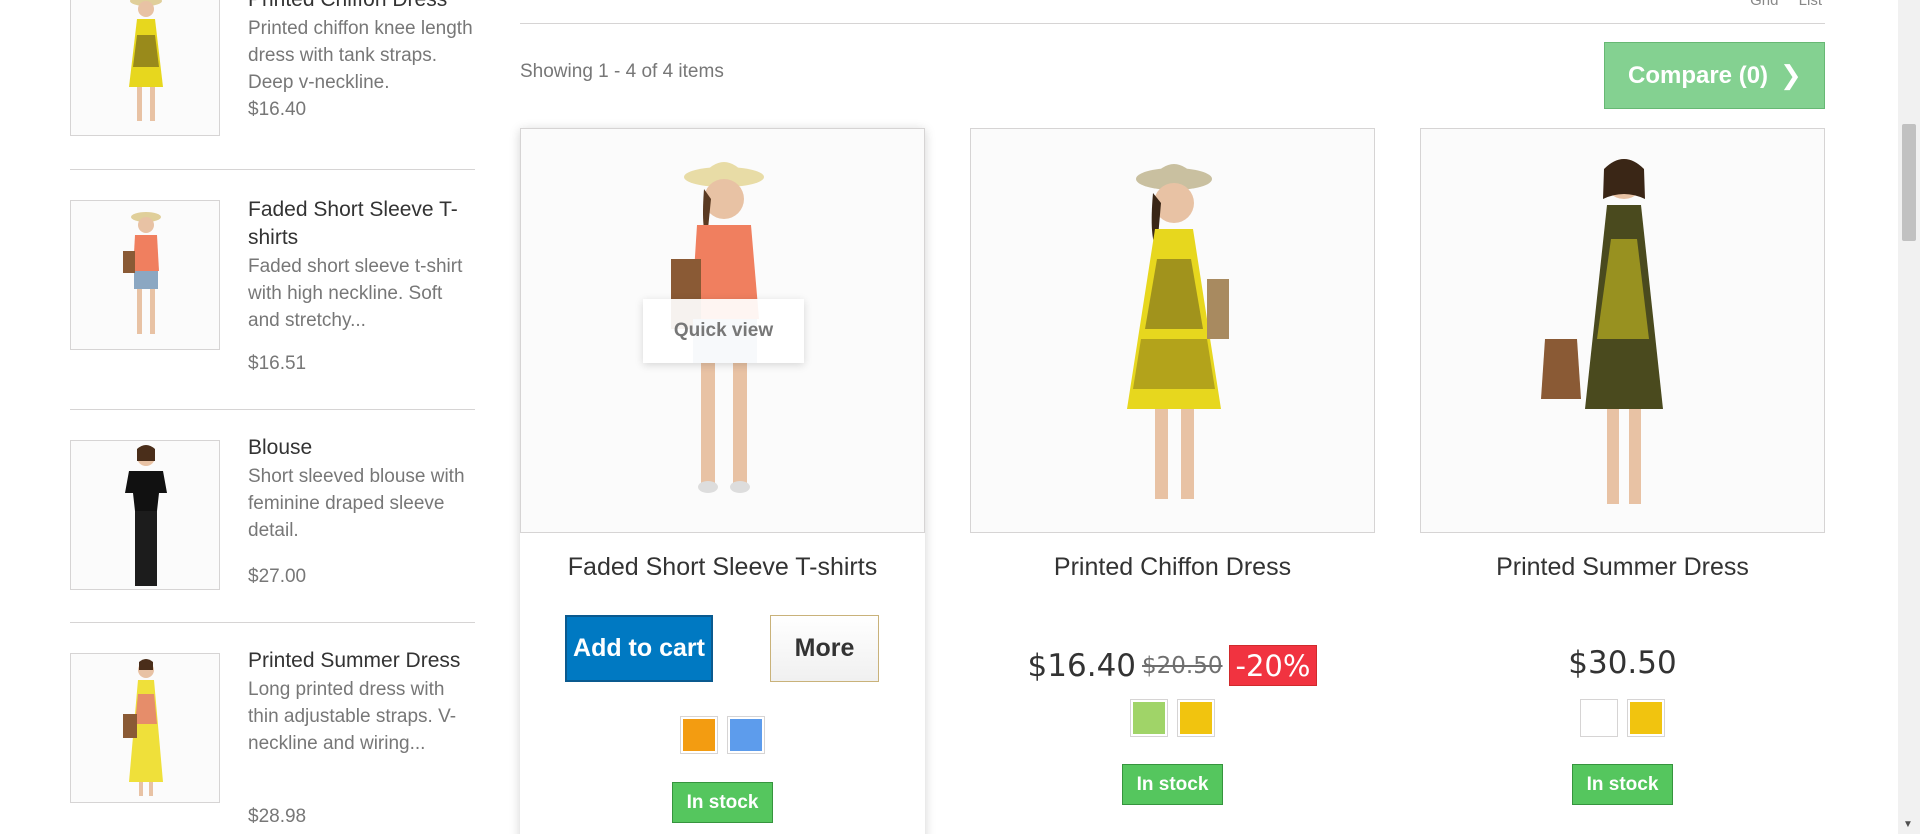  What do you see at coordinates (277, 816) in the screenshot?
I see `sidebar-product-price: $28.98` at bounding box center [277, 816].